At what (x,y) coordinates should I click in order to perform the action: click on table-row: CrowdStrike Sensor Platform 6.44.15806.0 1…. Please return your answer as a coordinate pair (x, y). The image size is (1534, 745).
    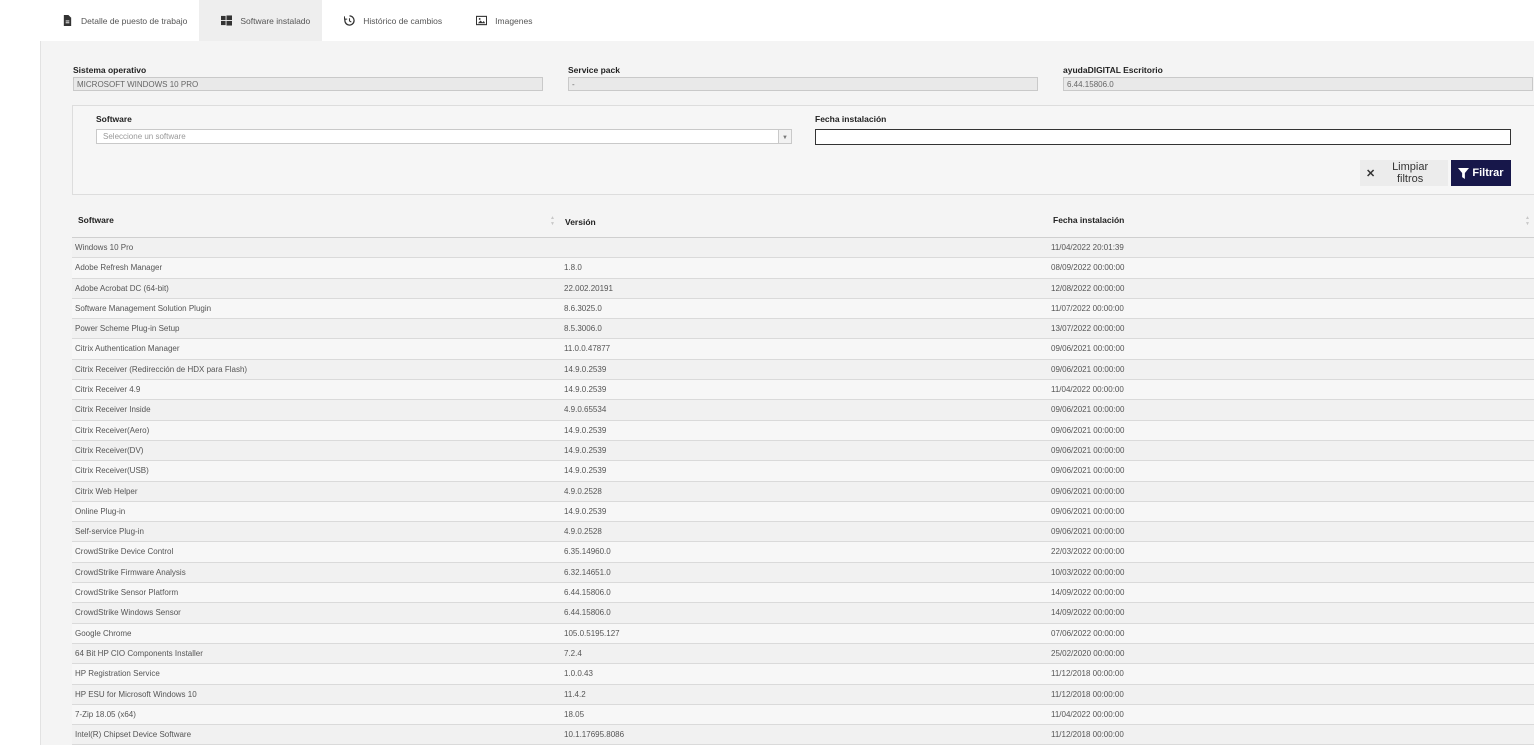
    Looking at the image, I should click on (803, 593).